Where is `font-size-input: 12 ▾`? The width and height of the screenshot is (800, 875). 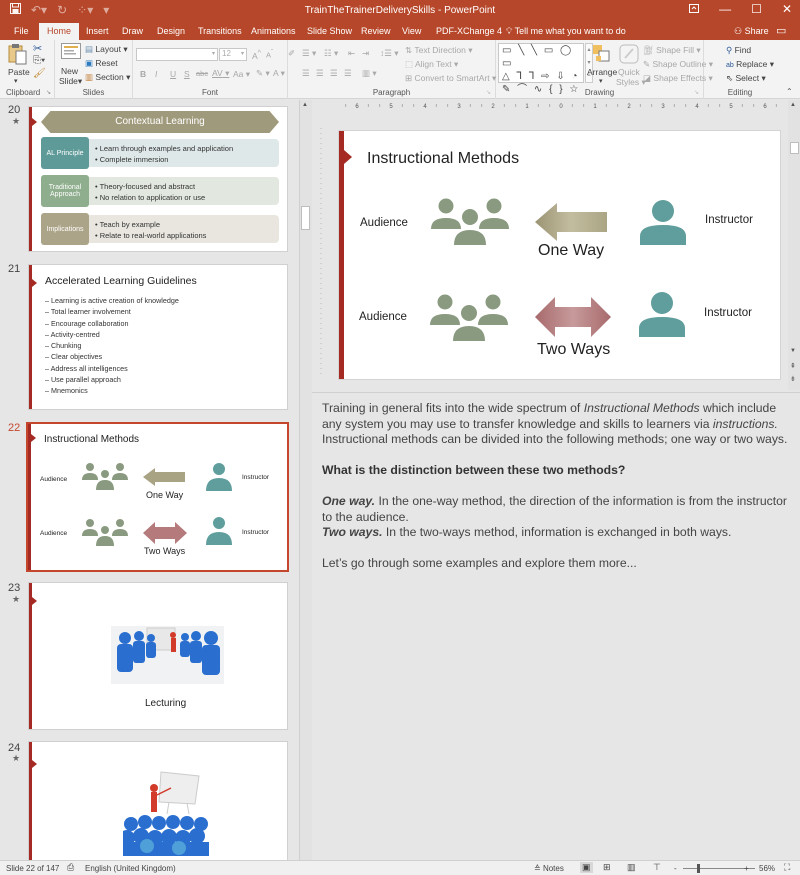
font-size-input: 12 ▾ is located at coordinates (233, 54).